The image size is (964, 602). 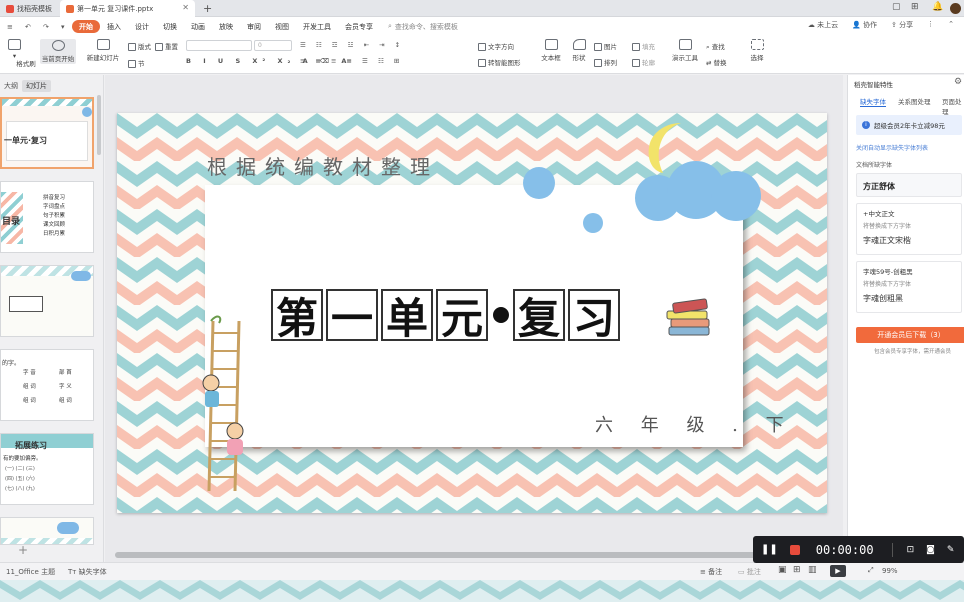 What do you see at coordinates (953, 106) in the screenshot?
I see `tab-page-processing: 页面处理` at bounding box center [953, 106].